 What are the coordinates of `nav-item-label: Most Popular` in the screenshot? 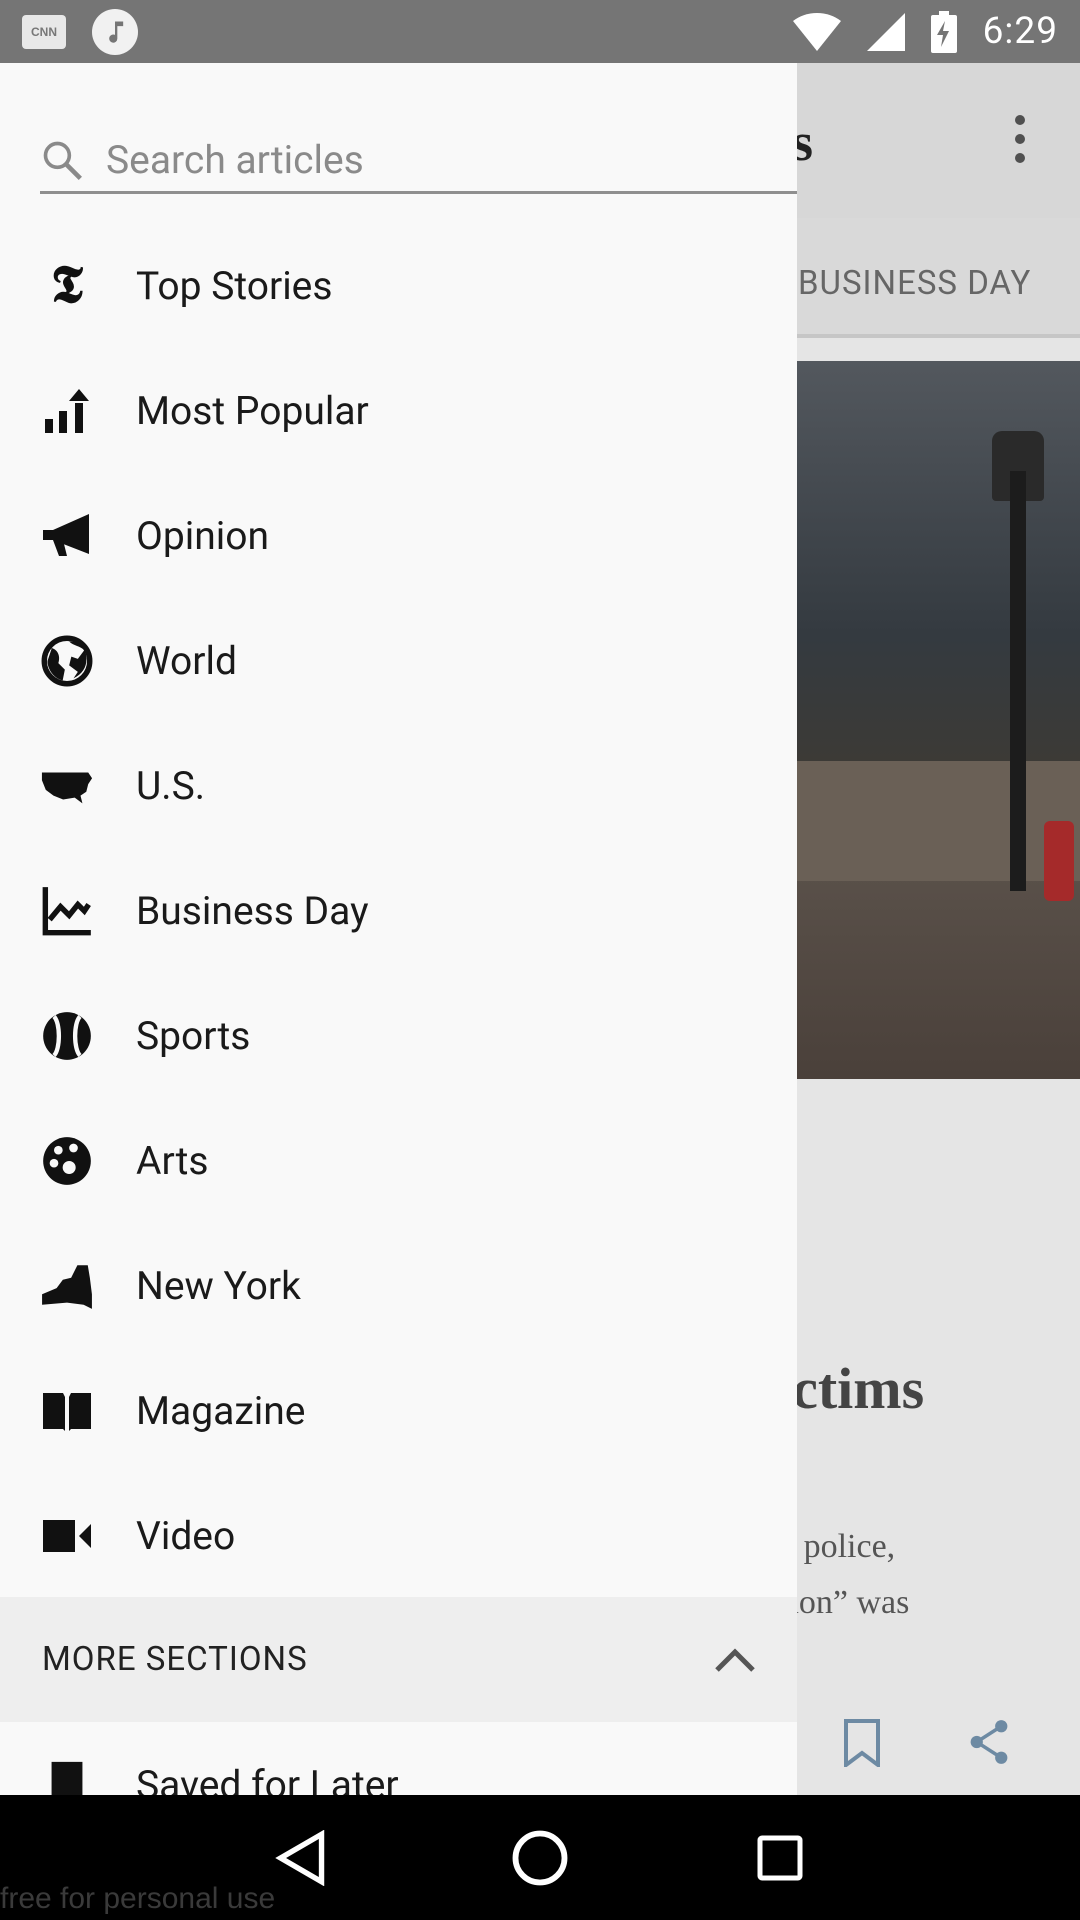 It's located at (252, 410).